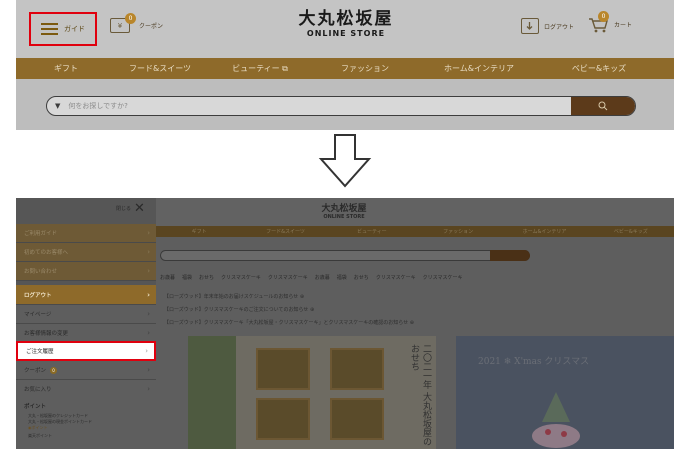  Describe the element at coordinates (35, 407) in the screenshot. I see `points-title: ポイント` at that location.